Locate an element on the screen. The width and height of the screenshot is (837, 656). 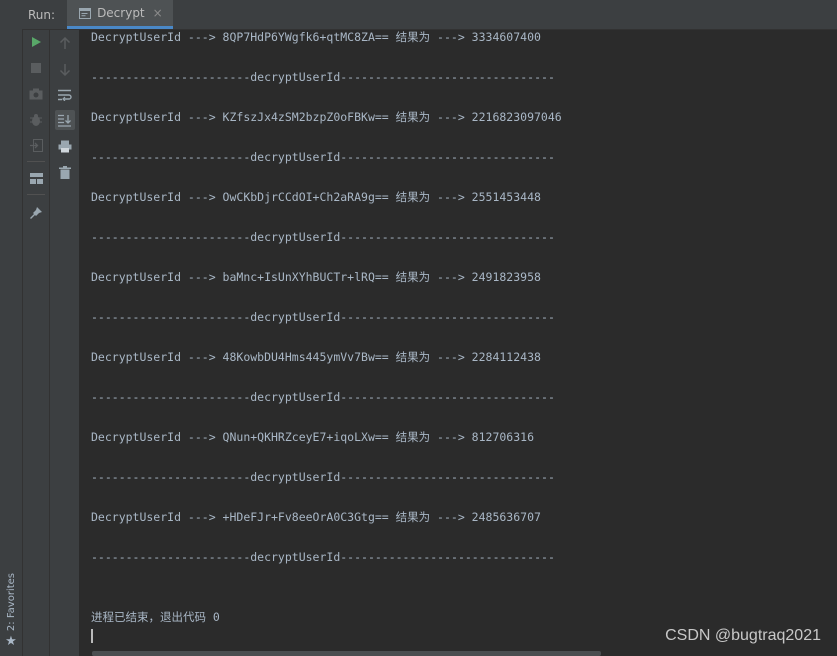
watermark: CSDN @bugtraq2021 is located at coordinates (743, 635).